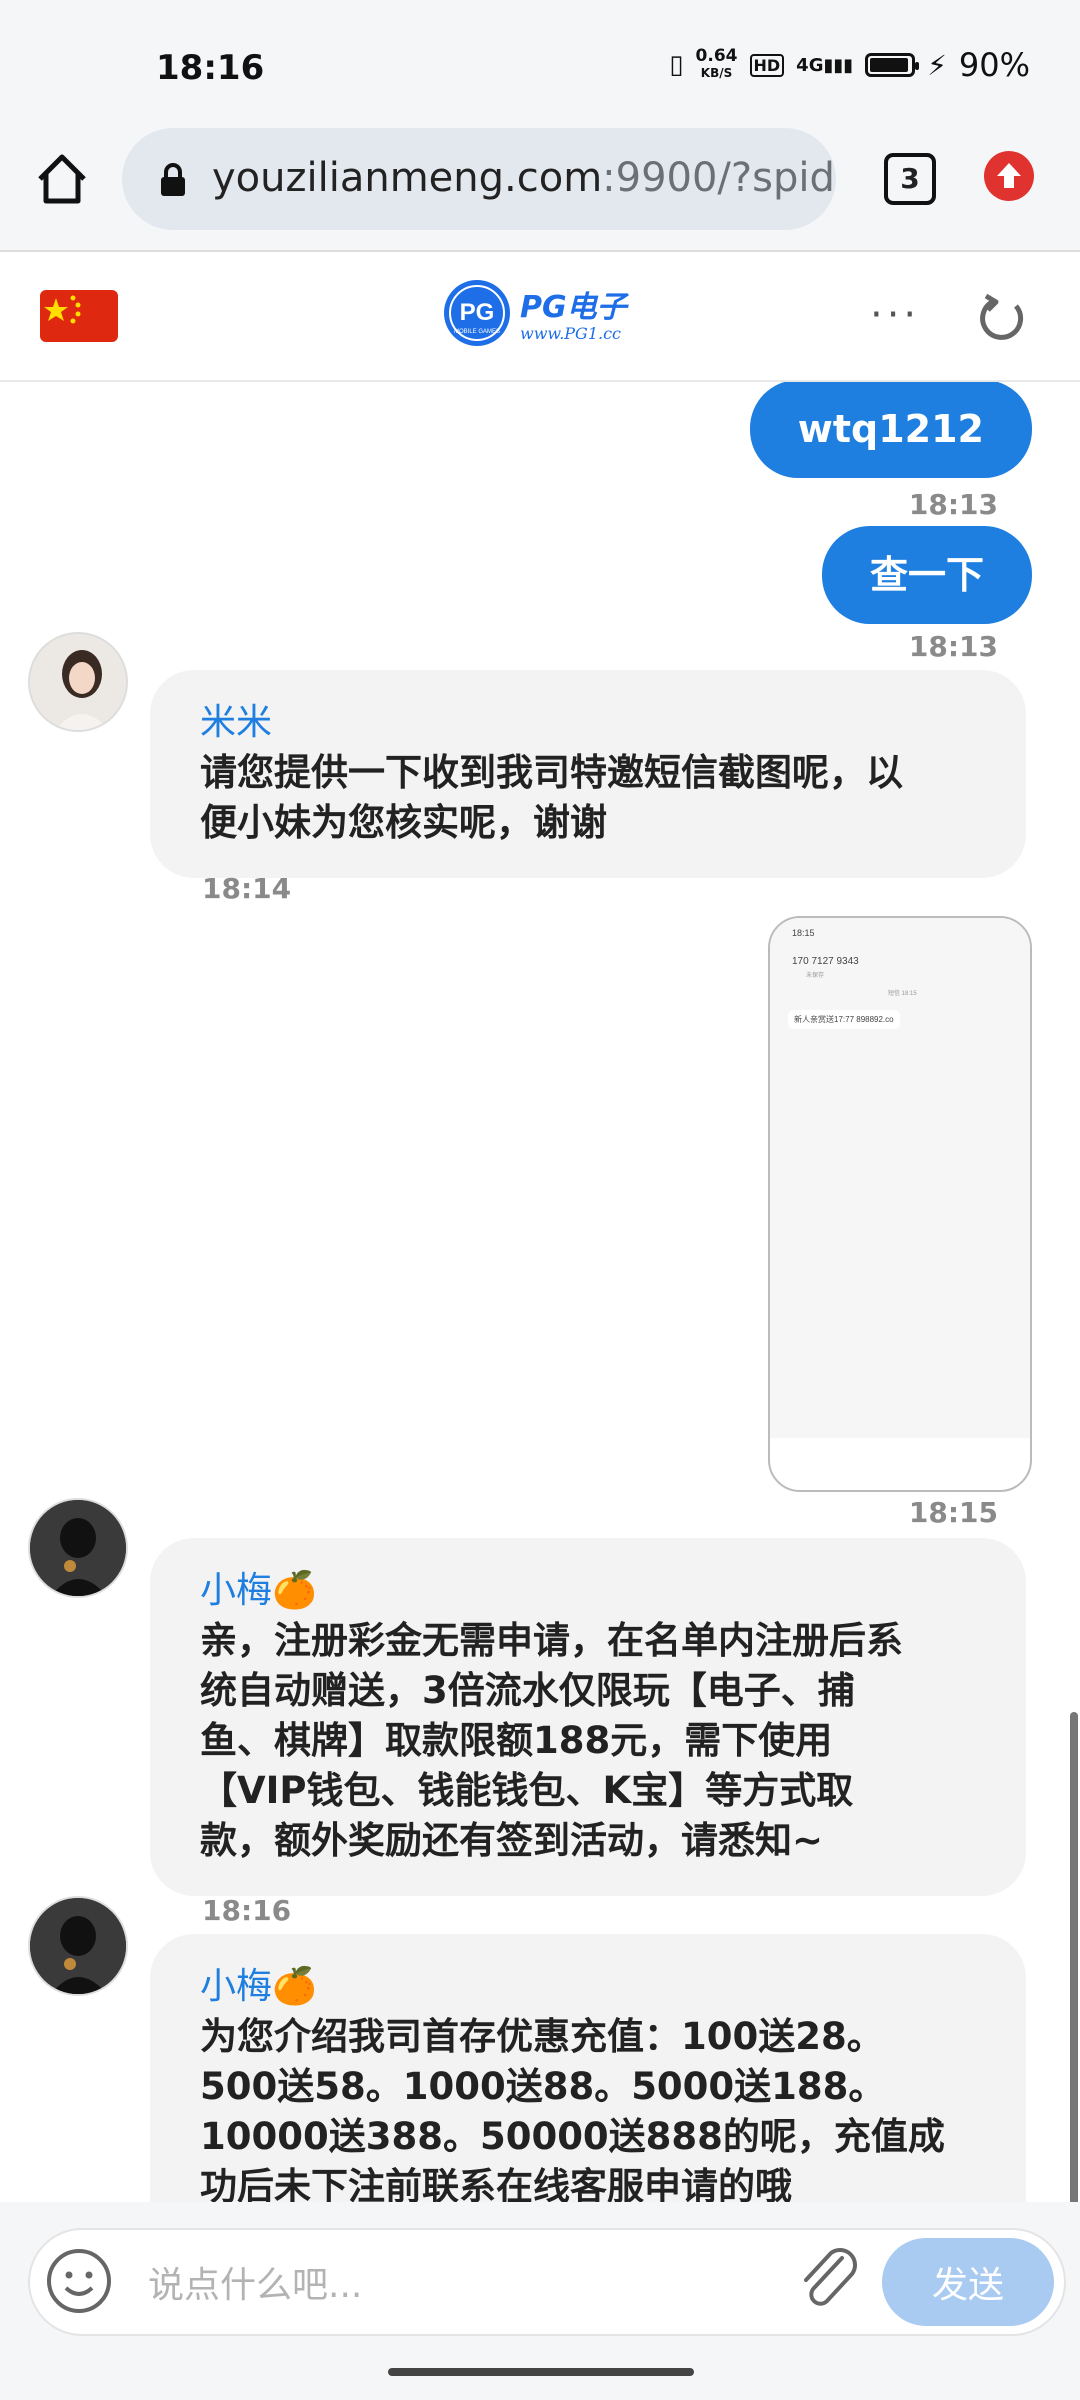 Image resolution: width=1080 pixels, height=2400 pixels. I want to click on emoji-button, so click(79, 2281).